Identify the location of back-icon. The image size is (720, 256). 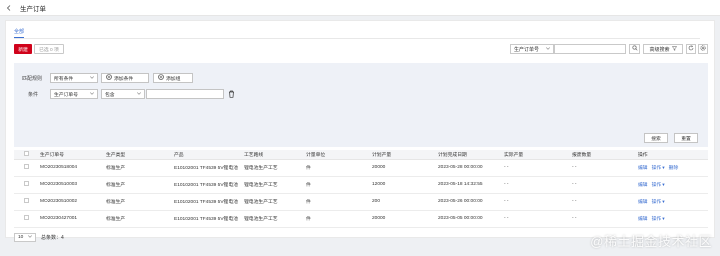
(9, 8).